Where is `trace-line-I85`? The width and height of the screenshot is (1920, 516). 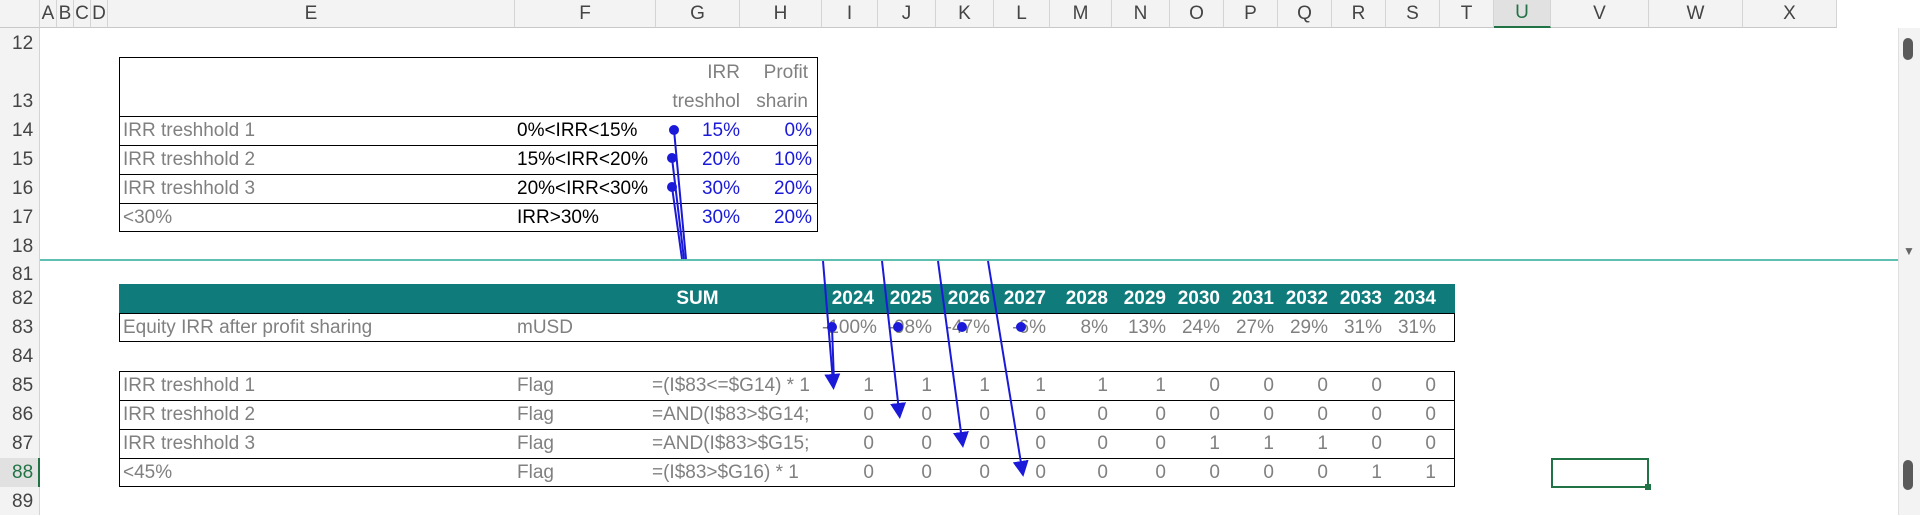 trace-line-I85 is located at coordinates (831, 325).